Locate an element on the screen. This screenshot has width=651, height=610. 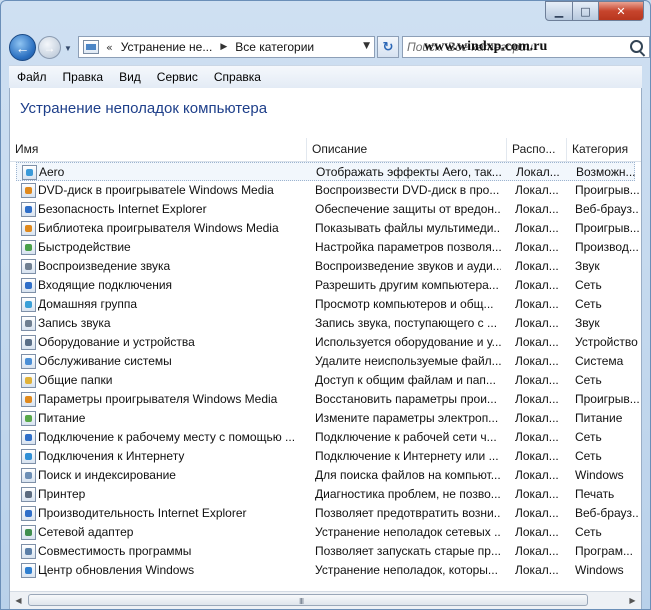
menu-edit: Правка is located at coordinates (83, 77).